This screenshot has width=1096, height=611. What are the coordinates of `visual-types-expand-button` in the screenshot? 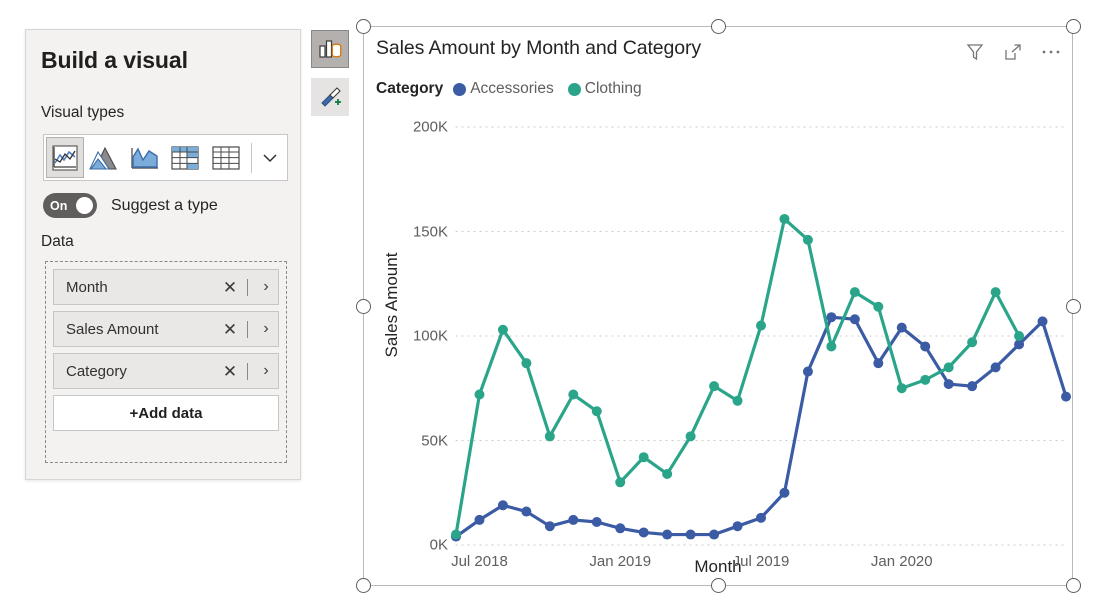 It's located at (270, 157).